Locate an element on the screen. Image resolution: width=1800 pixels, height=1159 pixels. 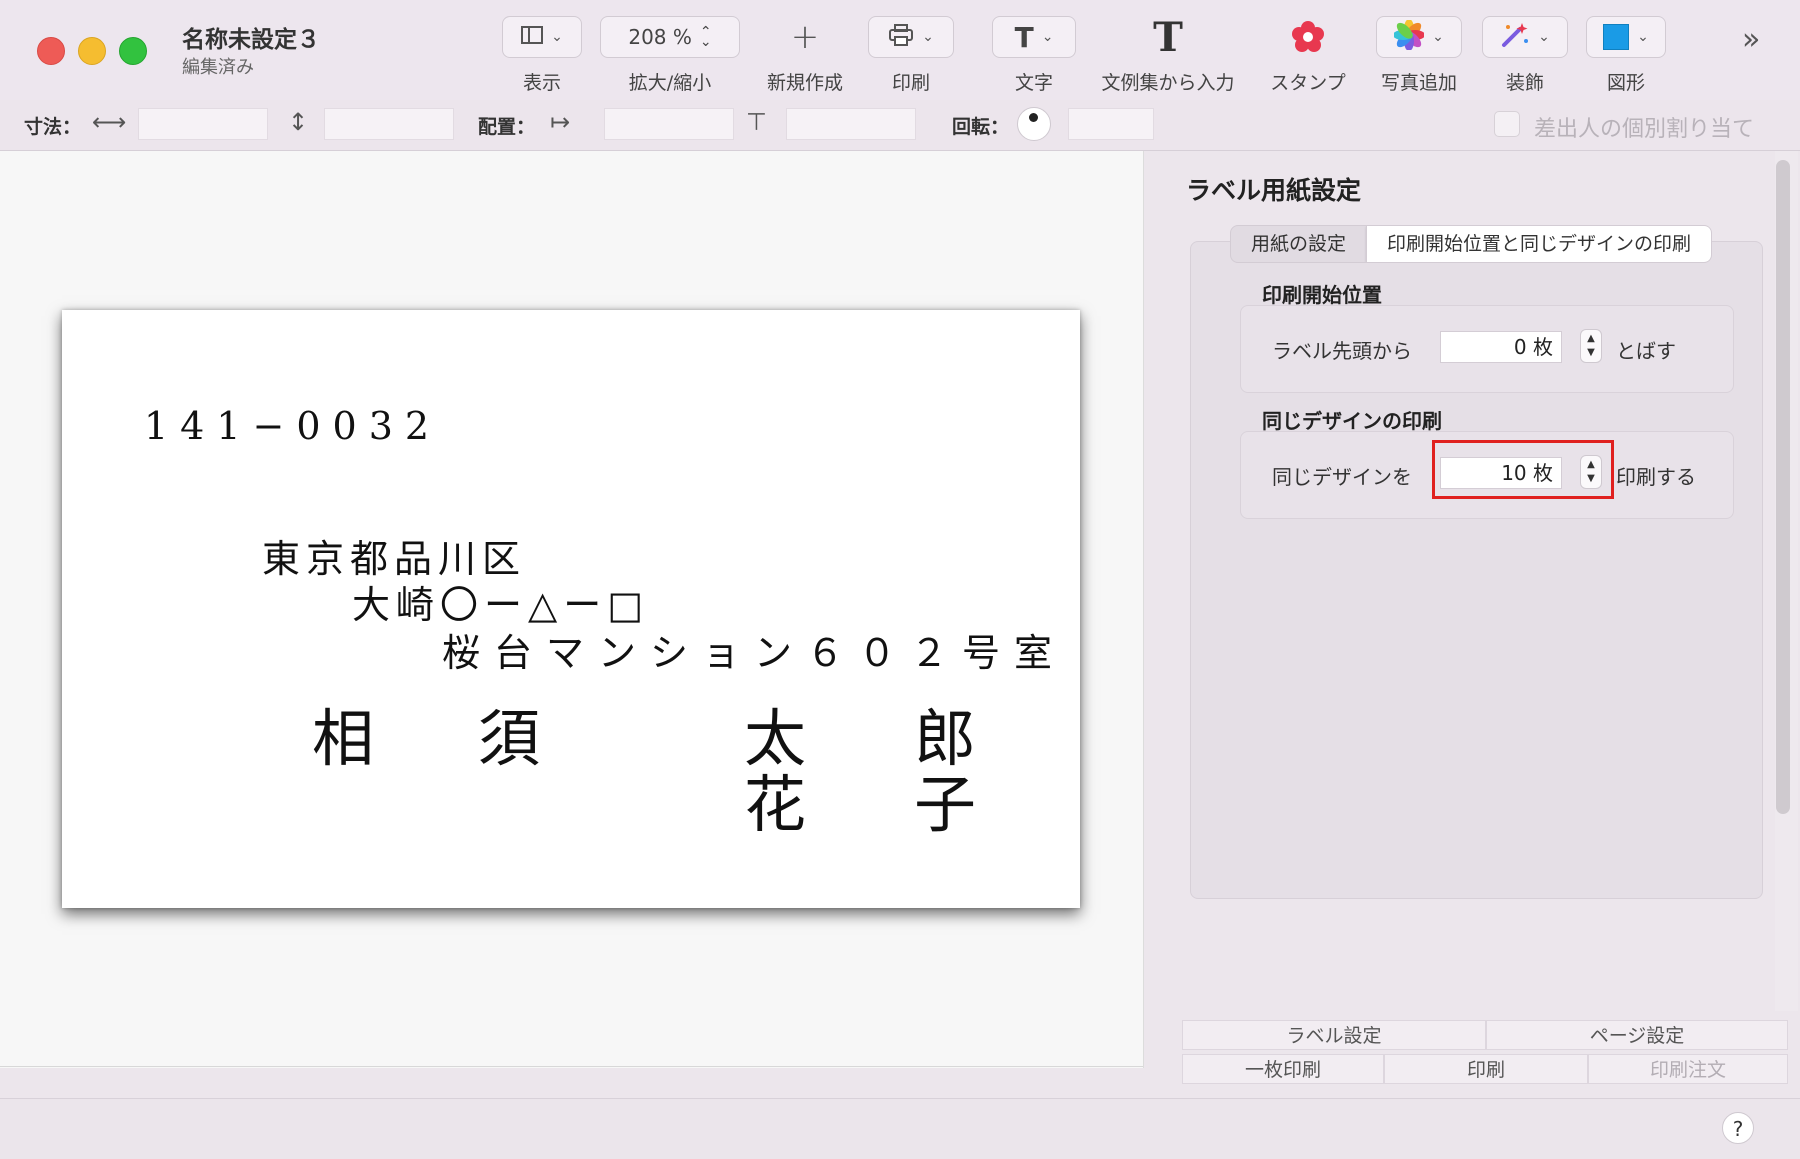
view-toolbar-item: ⌄ 表示 is located at coordinates (542, 55).